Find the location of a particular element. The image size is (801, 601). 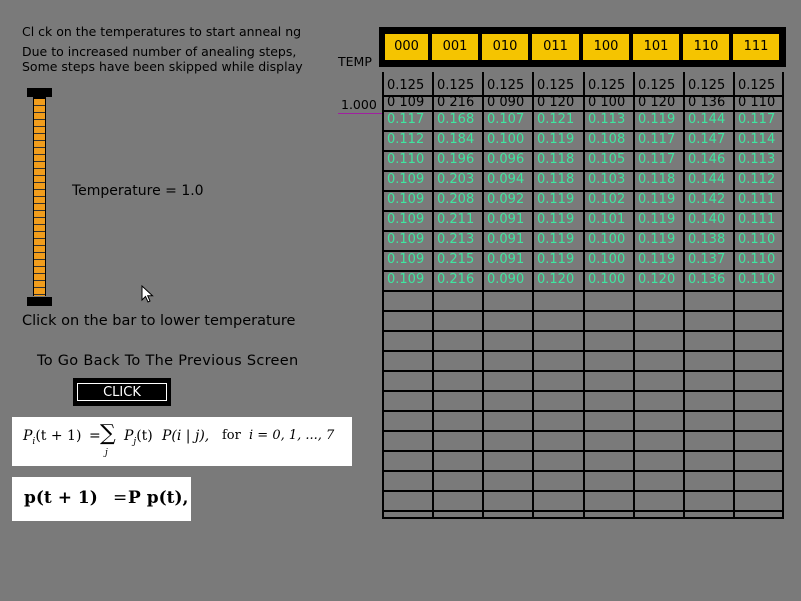

mouse-cursor-icon is located at coordinates (147, 294).